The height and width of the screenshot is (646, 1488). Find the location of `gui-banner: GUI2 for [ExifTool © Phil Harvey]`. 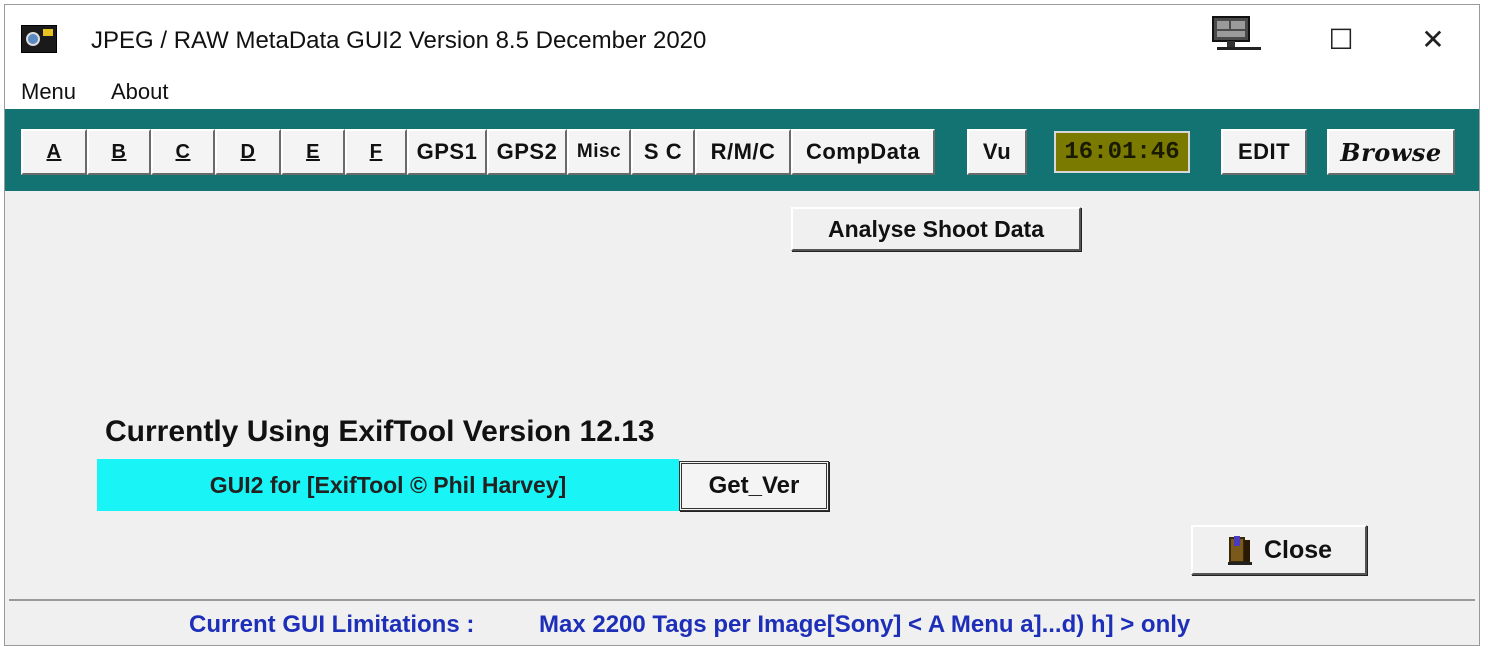

gui-banner: GUI2 for [ExifTool © Phil Harvey] is located at coordinates (388, 485).